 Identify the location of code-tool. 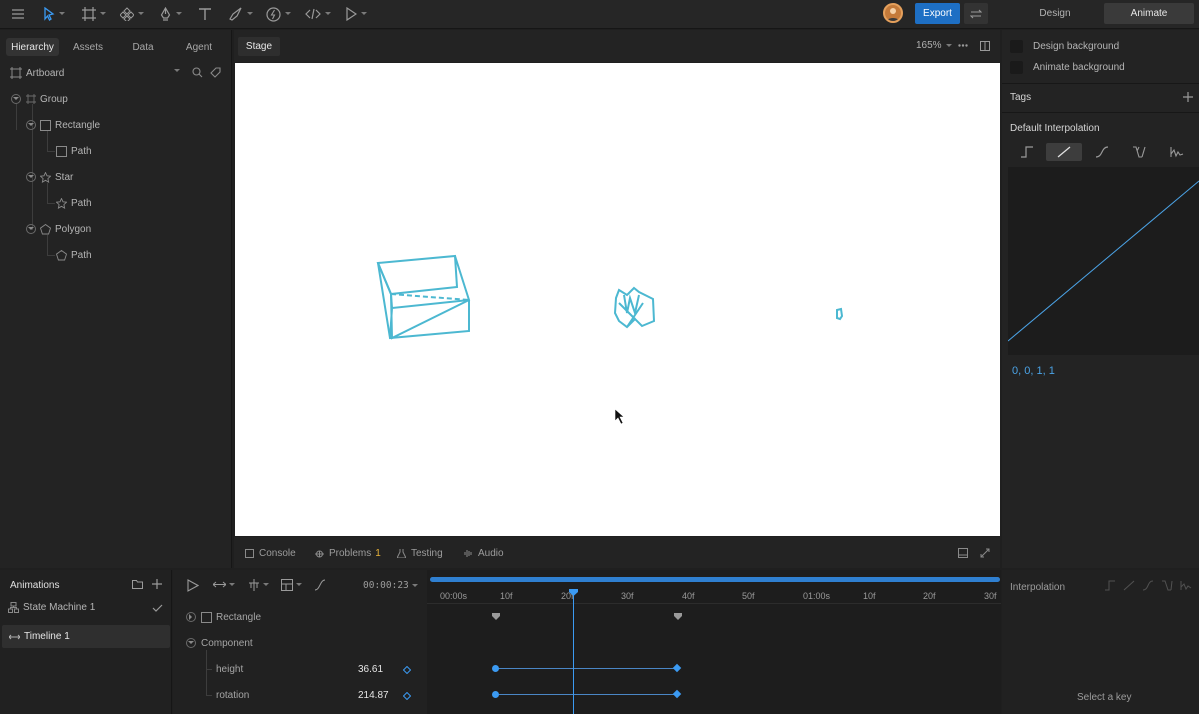
(318, 14).